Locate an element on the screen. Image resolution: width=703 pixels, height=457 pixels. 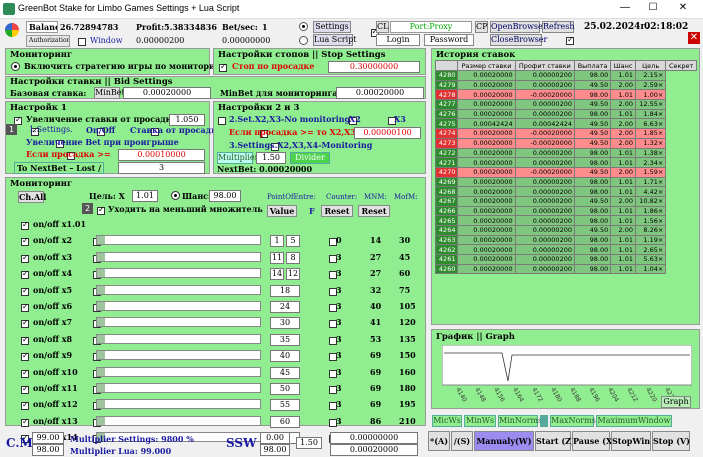
footer-size-button: MinWs is located at coordinates (480, 421).